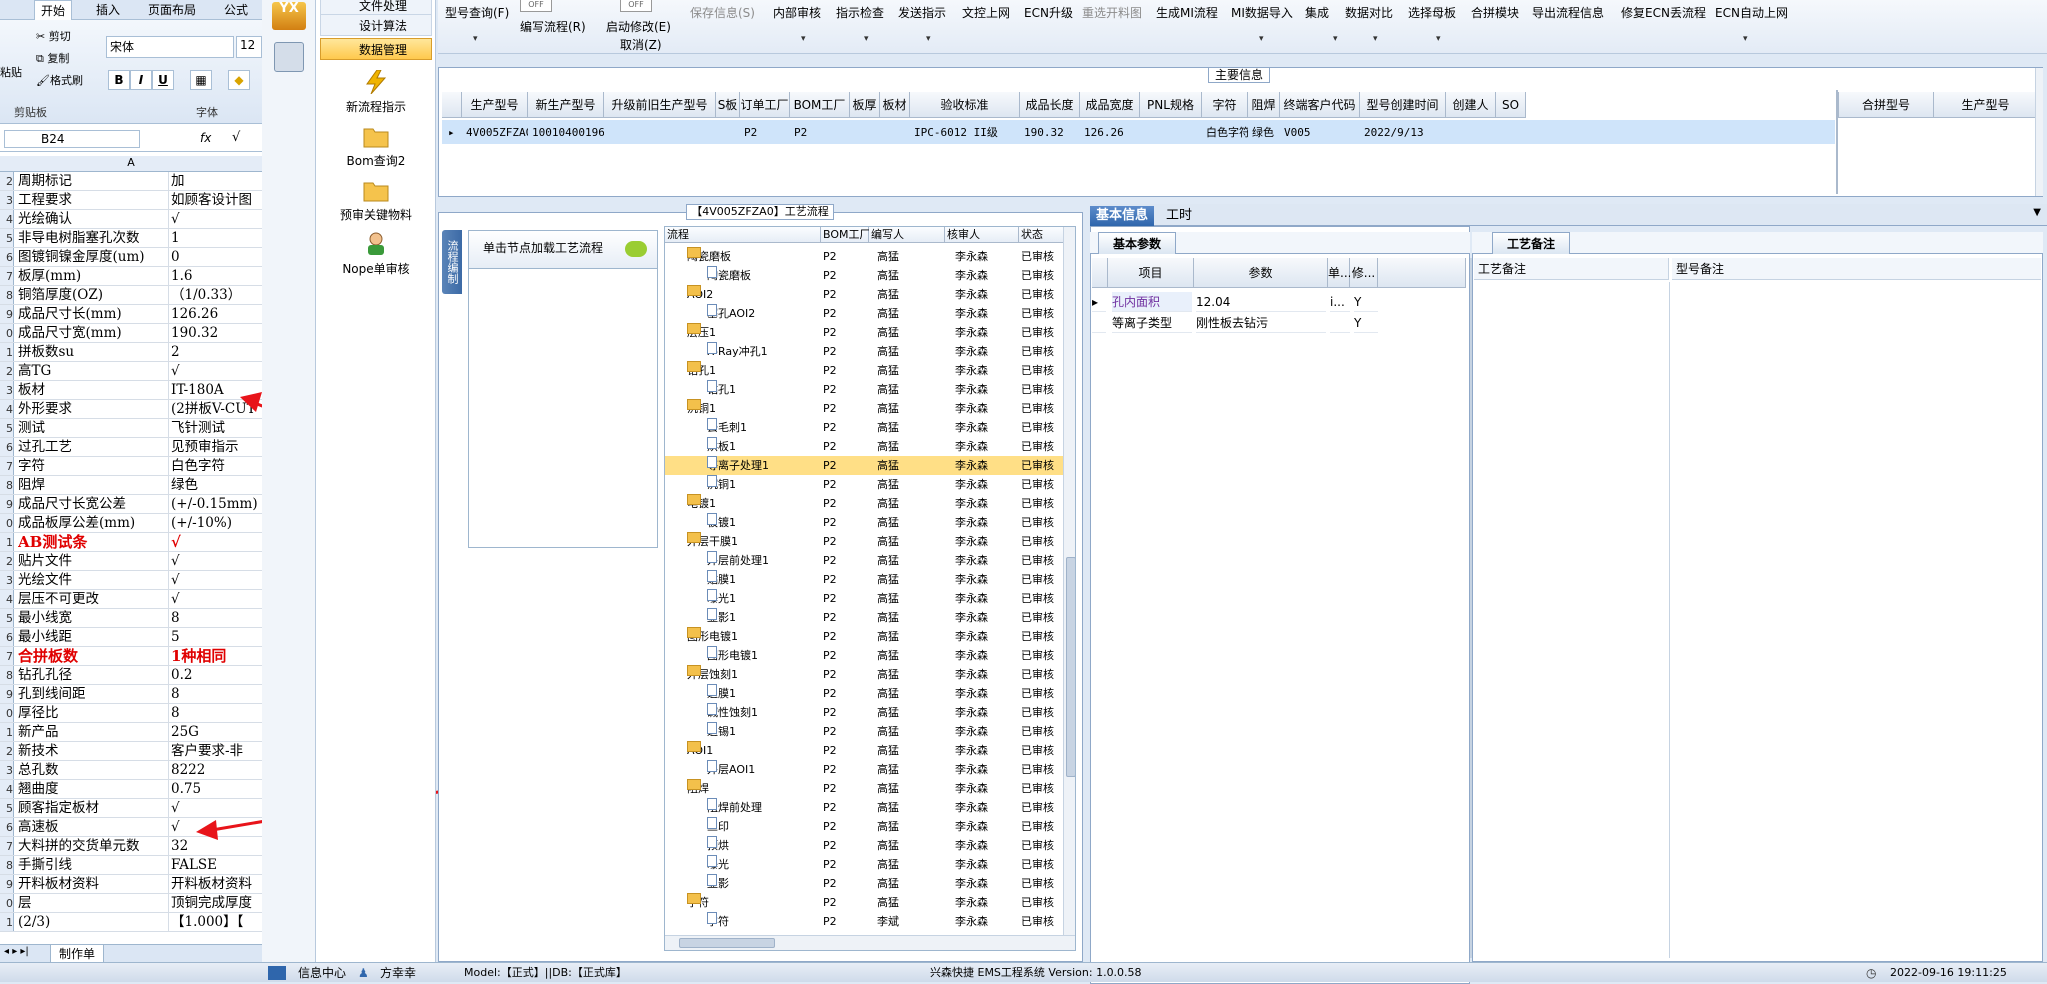 The image size is (2047, 984). I want to click on tab-process-notes: 工艺备注, so click(1531, 243).